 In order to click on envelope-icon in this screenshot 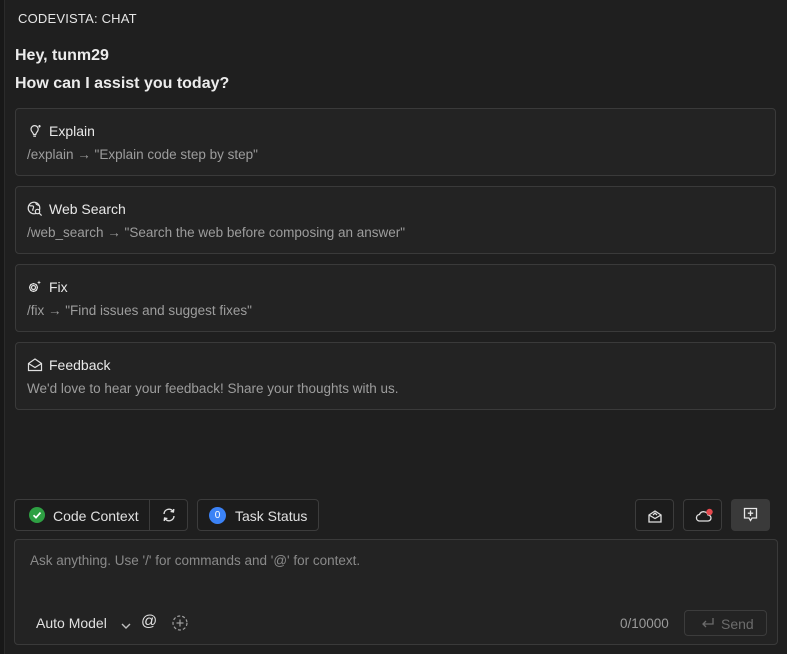, I will do `click(35, 365)`.